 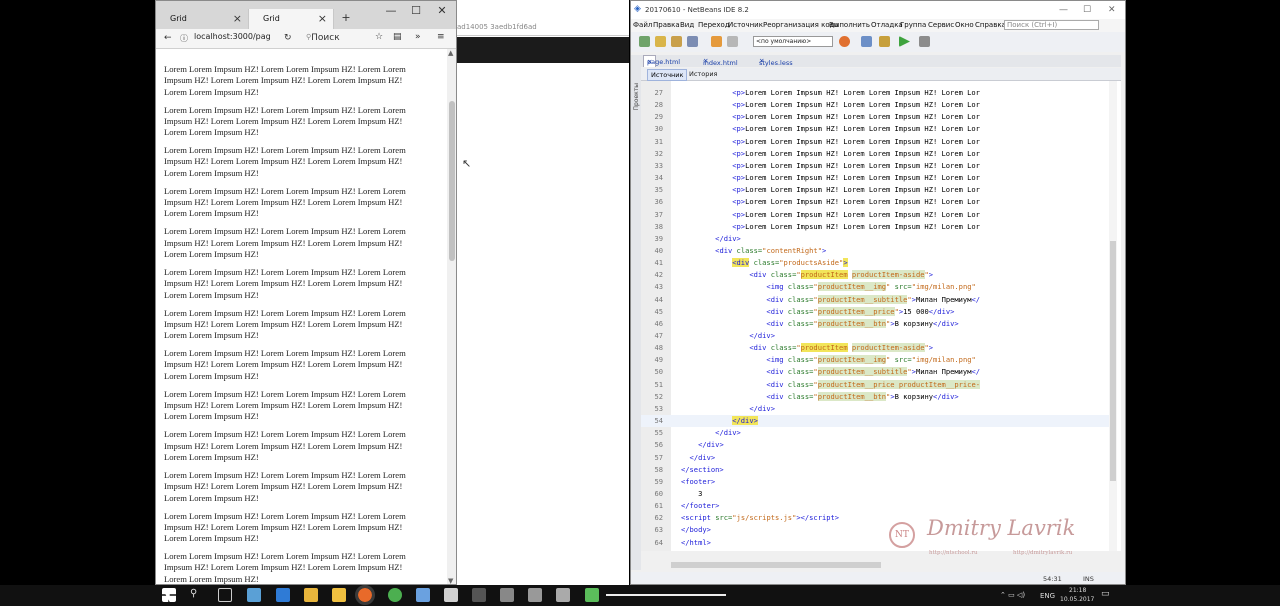 I want to click on config-select: <по умолчанию>, so click(x=793, y=41).